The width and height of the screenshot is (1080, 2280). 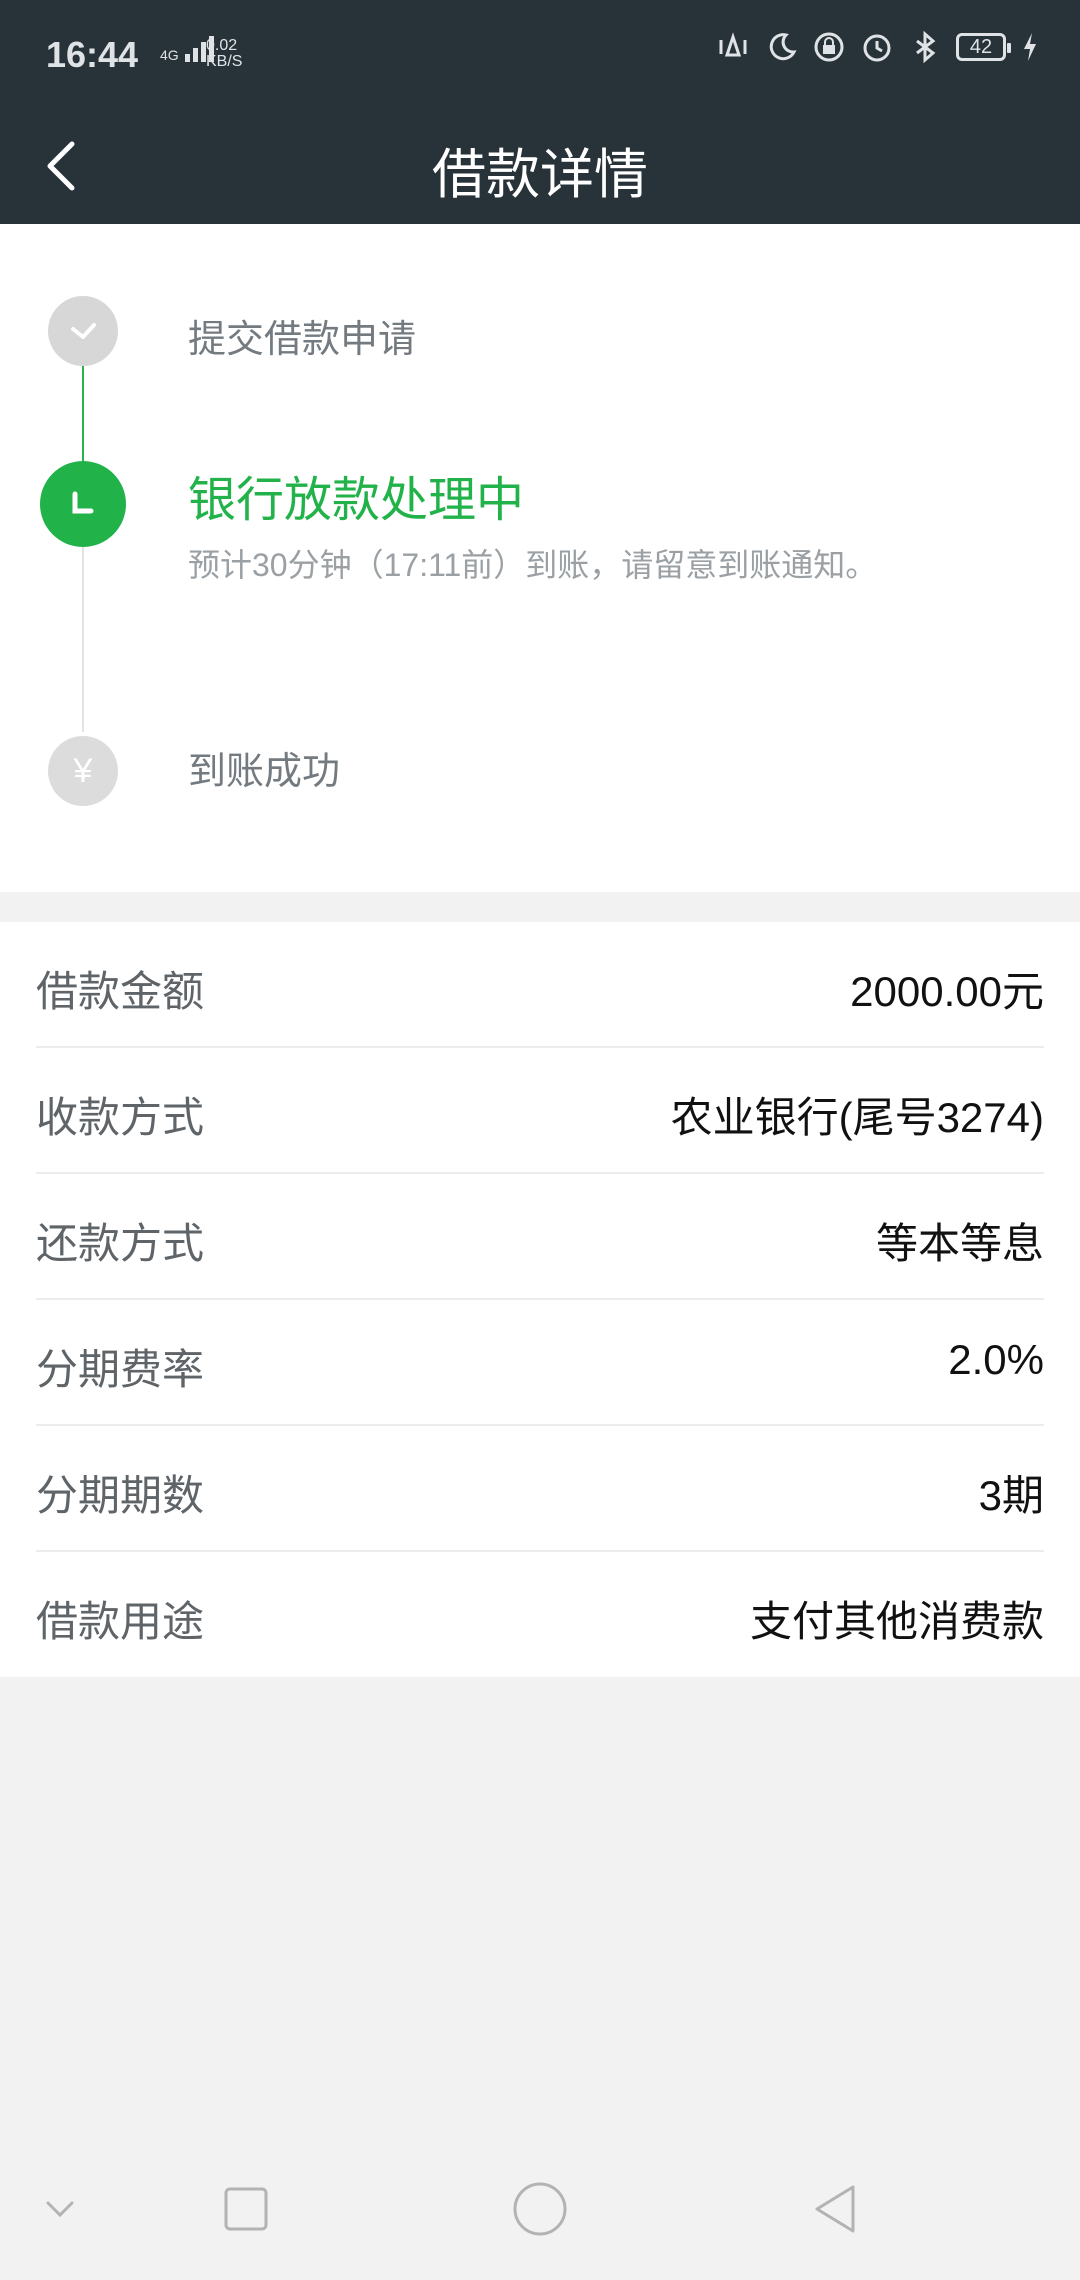 What do you see at coordinates (224, 61) in the screenshot?
I see `network-speed-unit: KB/S` at bounding box center [224, 61].